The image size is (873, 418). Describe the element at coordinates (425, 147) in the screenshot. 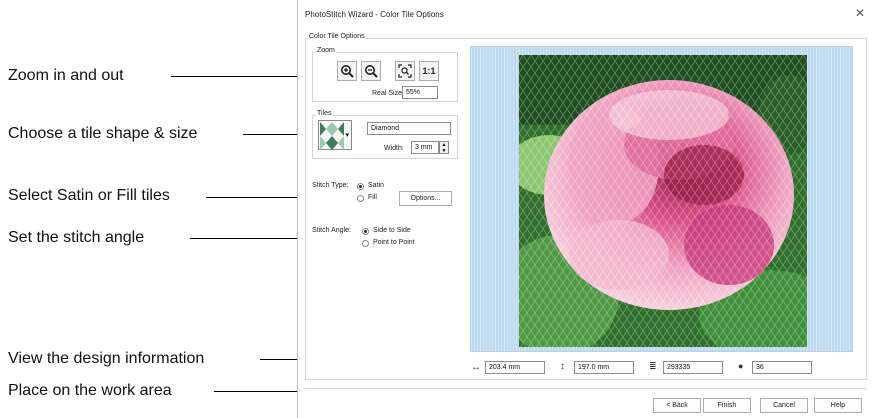

I see `tile-width-input: 3 mm` at that location.